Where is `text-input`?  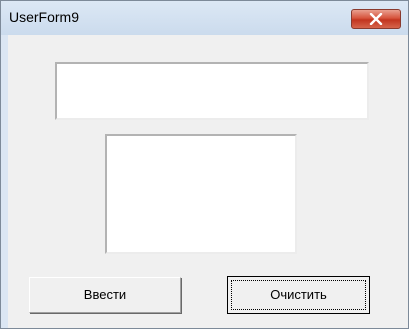
text-input is located at coordinates (212, 91).